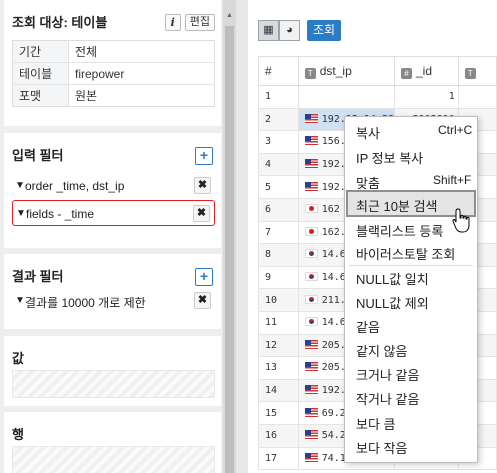 The height and width of the screenshot is (473, 497). I want to click on dst-ip-text: 162, so click(330, 210).